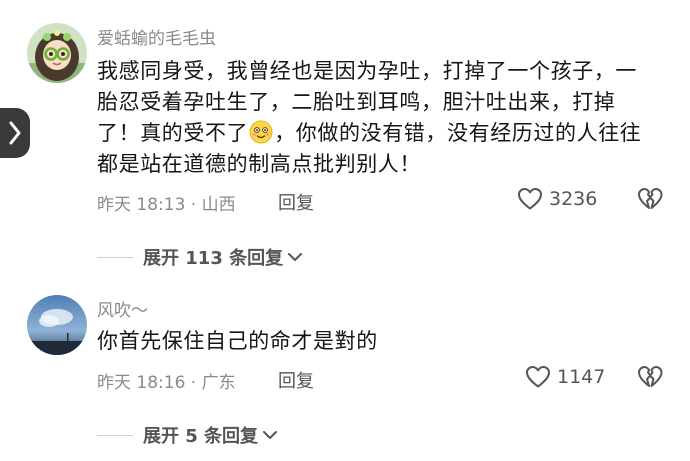 The image size is (690, 461). I want to click on username: 风吹～, so click(122, 308).